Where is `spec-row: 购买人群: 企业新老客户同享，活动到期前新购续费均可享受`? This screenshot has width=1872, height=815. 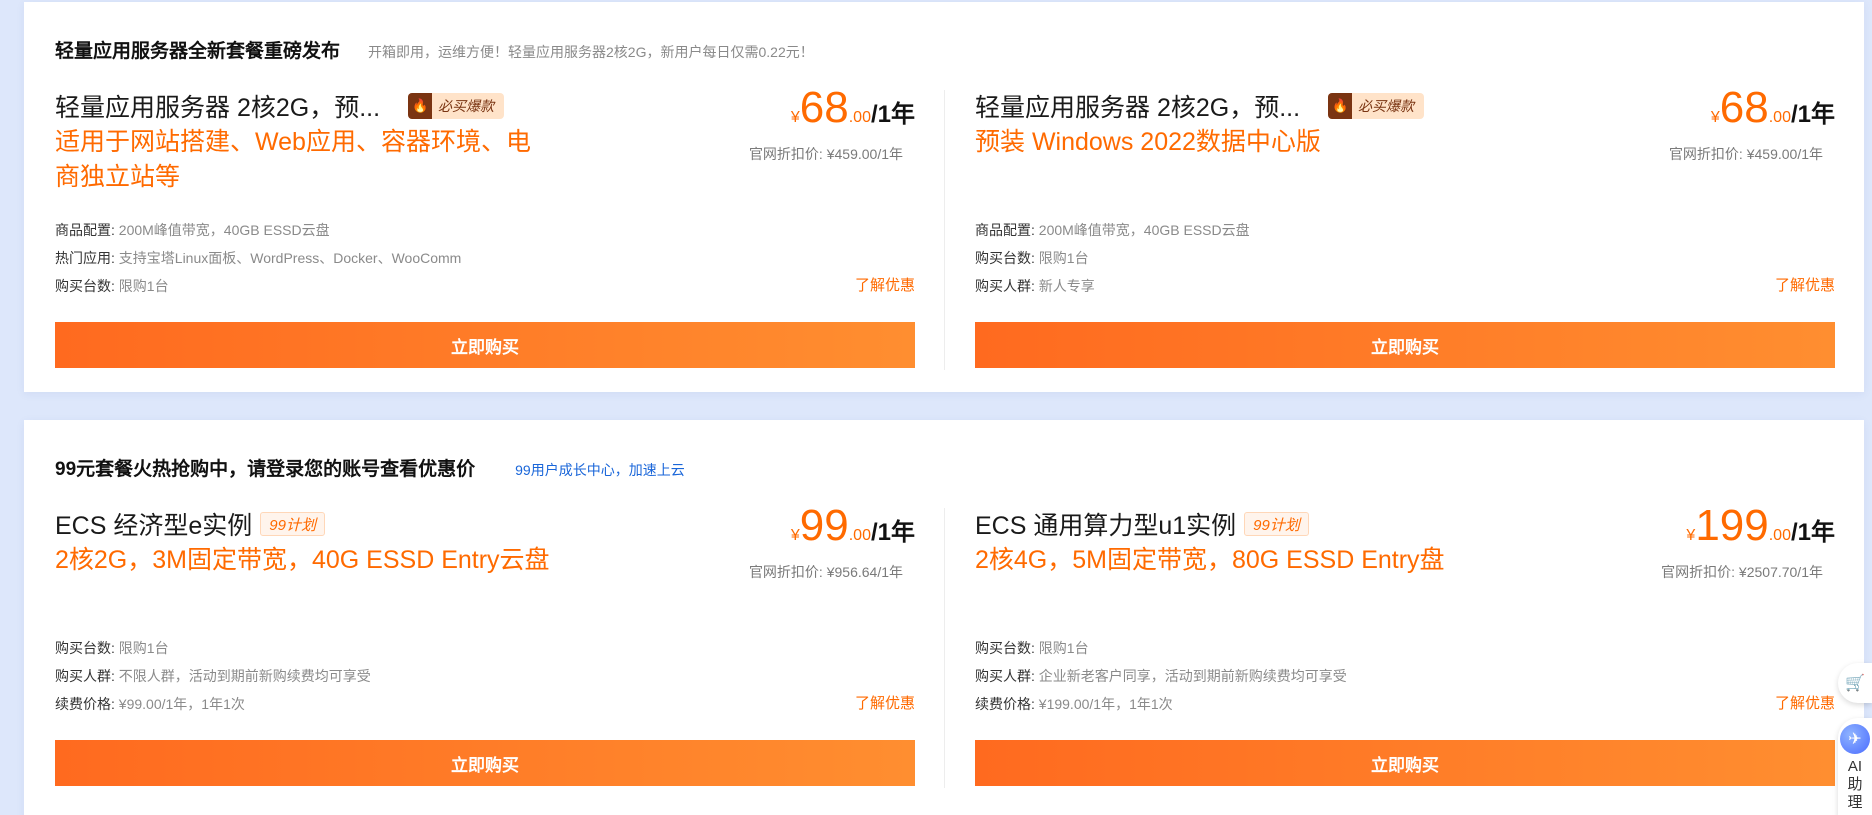
spec-row: 购买人群: 企业新老客户同享，活动到期前新购续费均可享受 is located at coordinates (1161, 676).